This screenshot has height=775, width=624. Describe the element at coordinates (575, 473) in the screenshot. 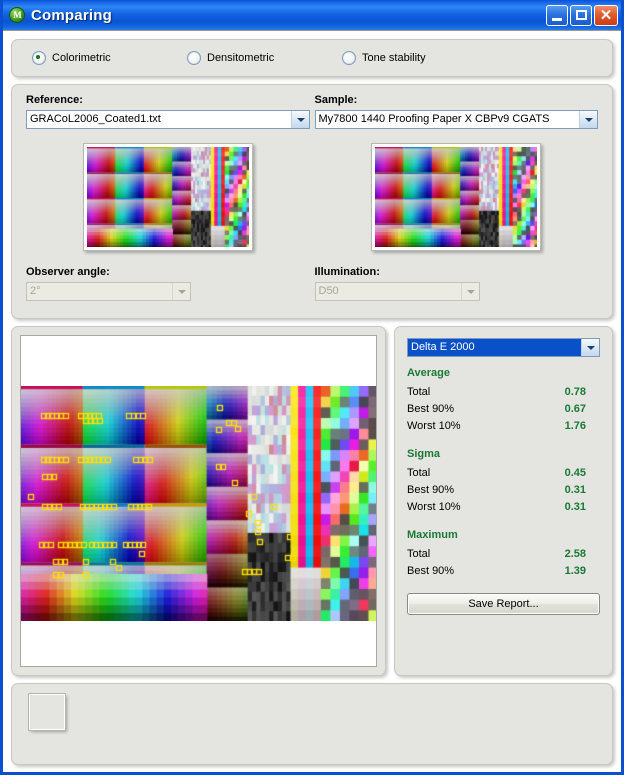

I see `stat-value: 0.45` at that location.